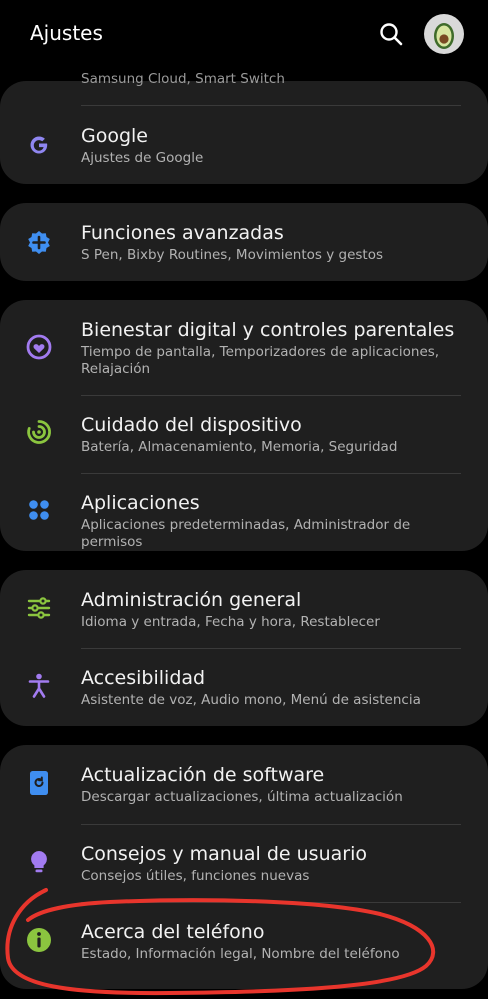  I want to click on settings-item-subtitle: Ajustes de Google, so click(142, 158).